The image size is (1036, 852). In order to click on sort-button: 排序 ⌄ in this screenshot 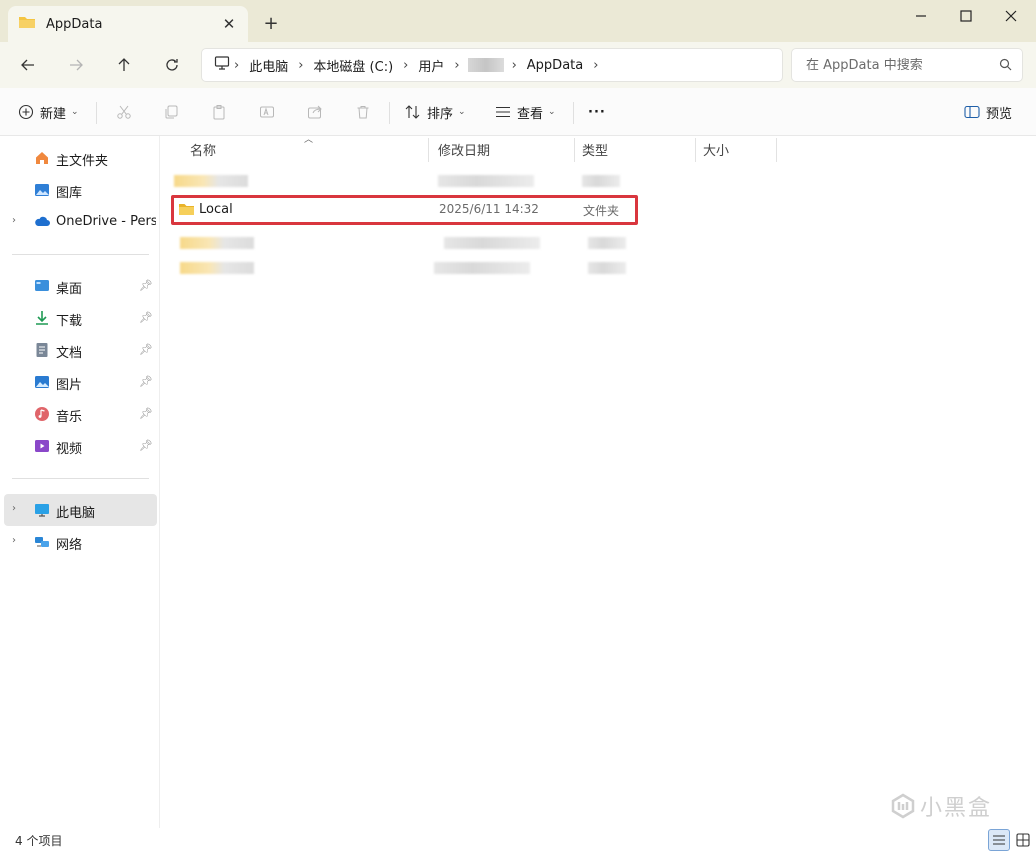, I will do `click(435, 112)`.